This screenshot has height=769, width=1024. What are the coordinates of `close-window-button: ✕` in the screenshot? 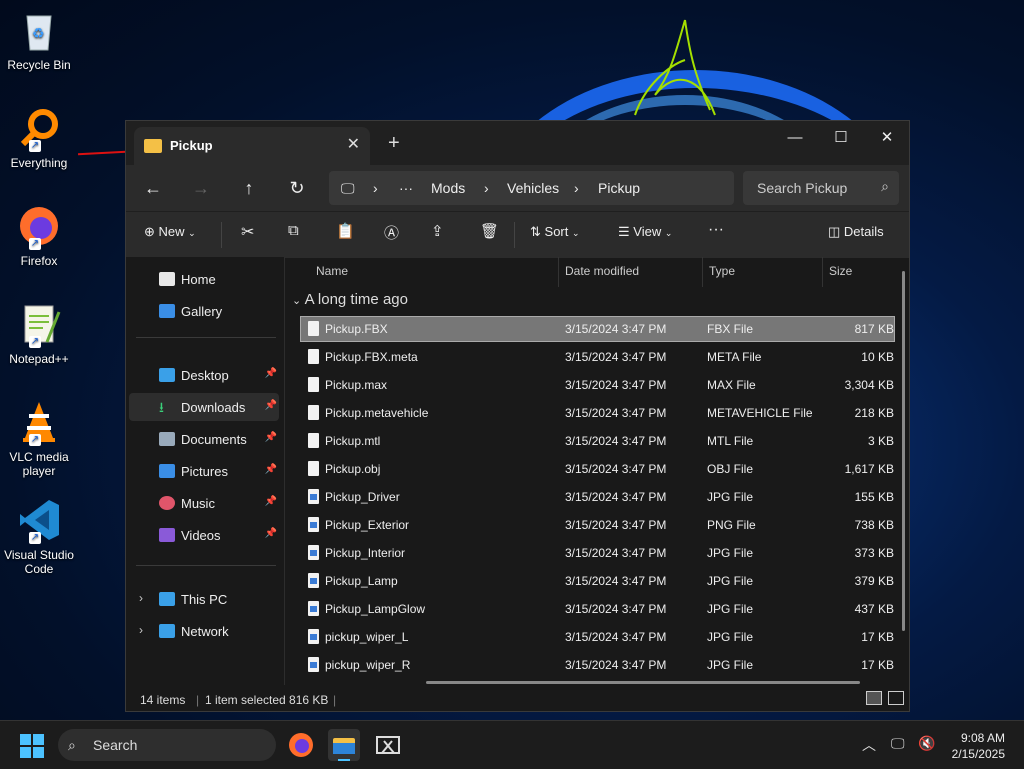 It's located at (887, 138).